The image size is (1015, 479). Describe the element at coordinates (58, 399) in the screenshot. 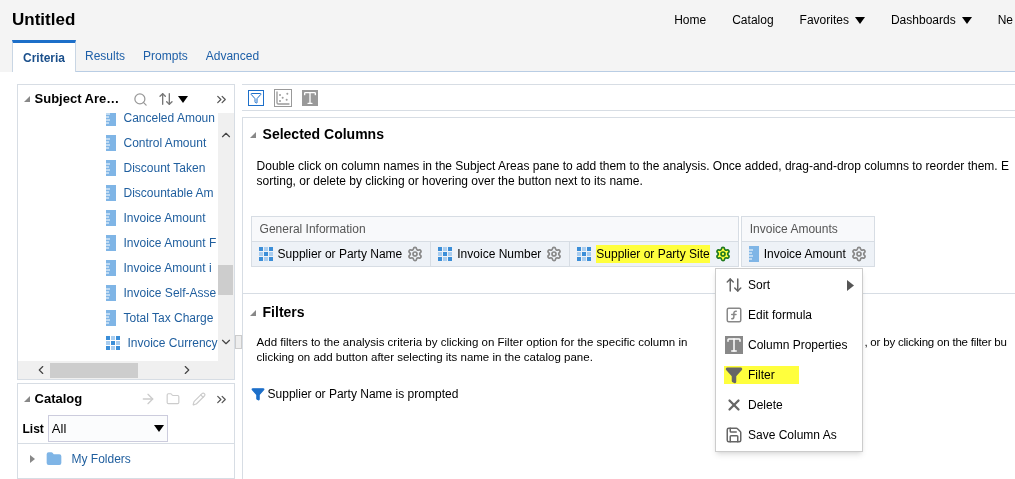

I see `panel-title: Catalog` at that location.